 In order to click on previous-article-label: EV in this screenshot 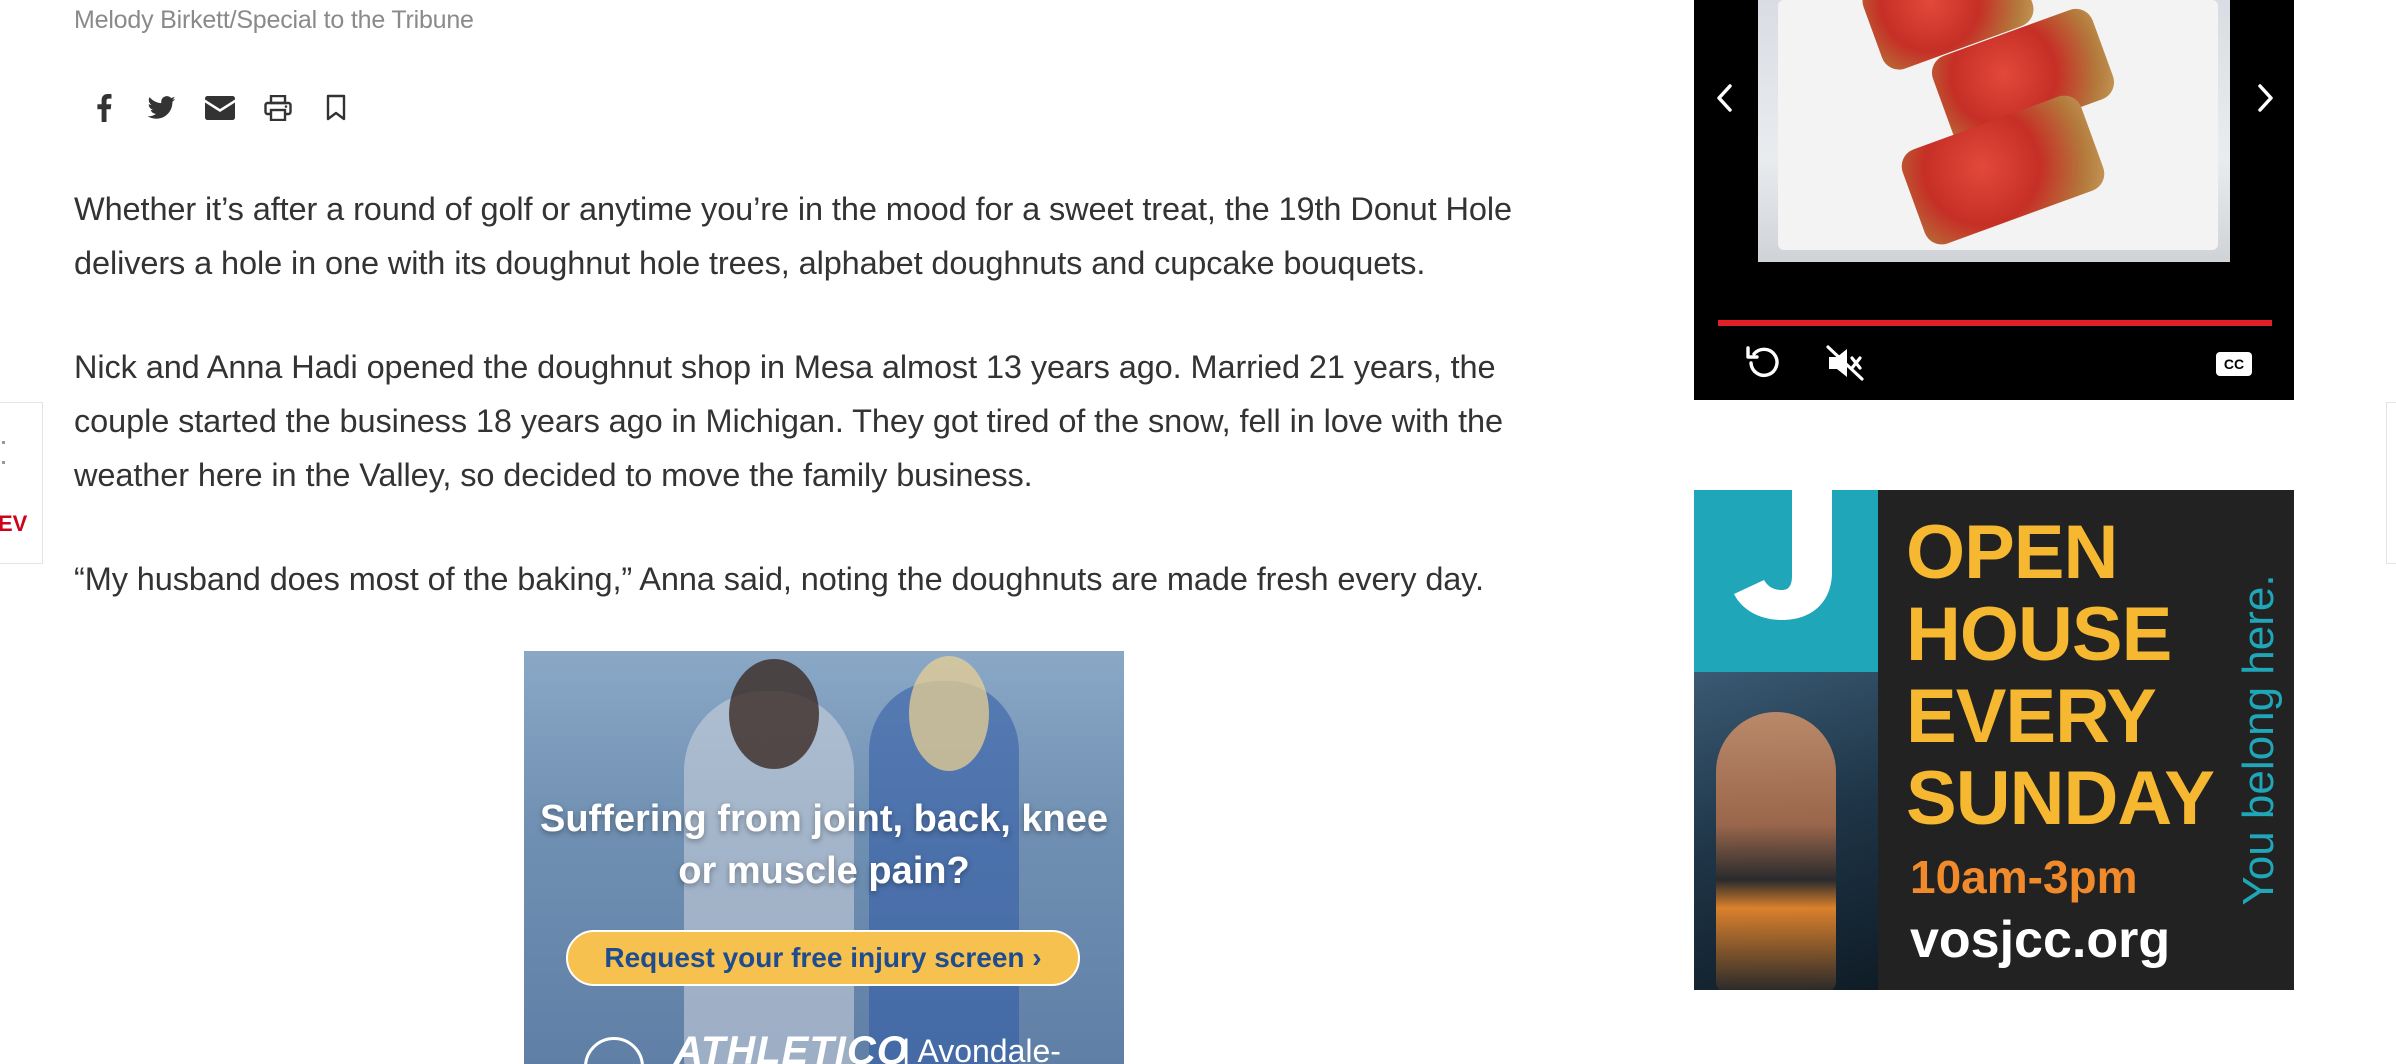, I will do `click(14, 523)`.